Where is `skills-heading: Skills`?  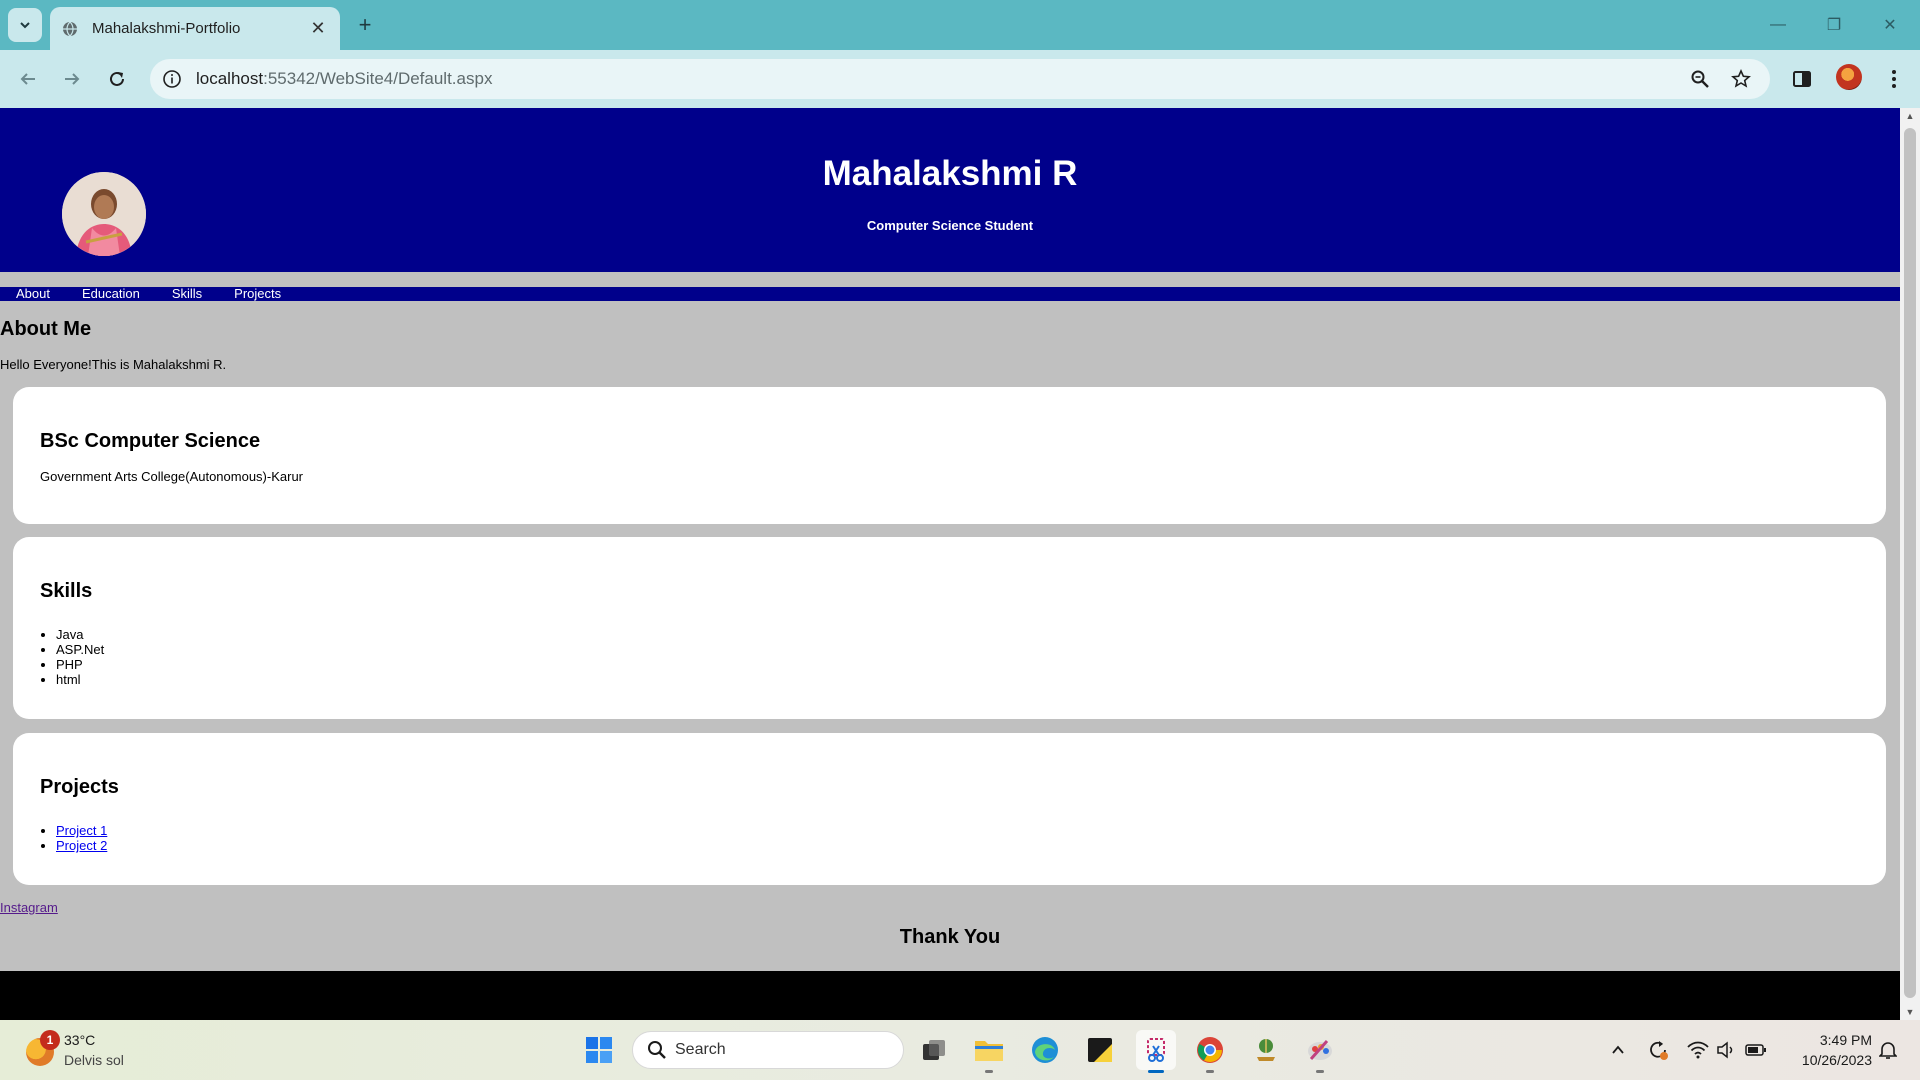
skills-heading: Skills is located at coordinates (66, 591).